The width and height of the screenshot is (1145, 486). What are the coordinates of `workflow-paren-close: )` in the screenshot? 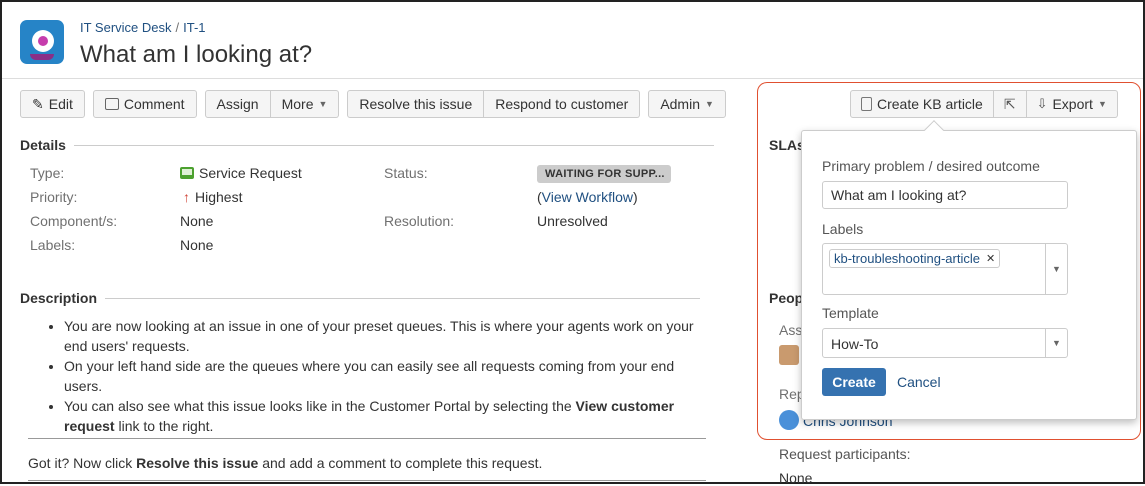 It's located at (635, 197).